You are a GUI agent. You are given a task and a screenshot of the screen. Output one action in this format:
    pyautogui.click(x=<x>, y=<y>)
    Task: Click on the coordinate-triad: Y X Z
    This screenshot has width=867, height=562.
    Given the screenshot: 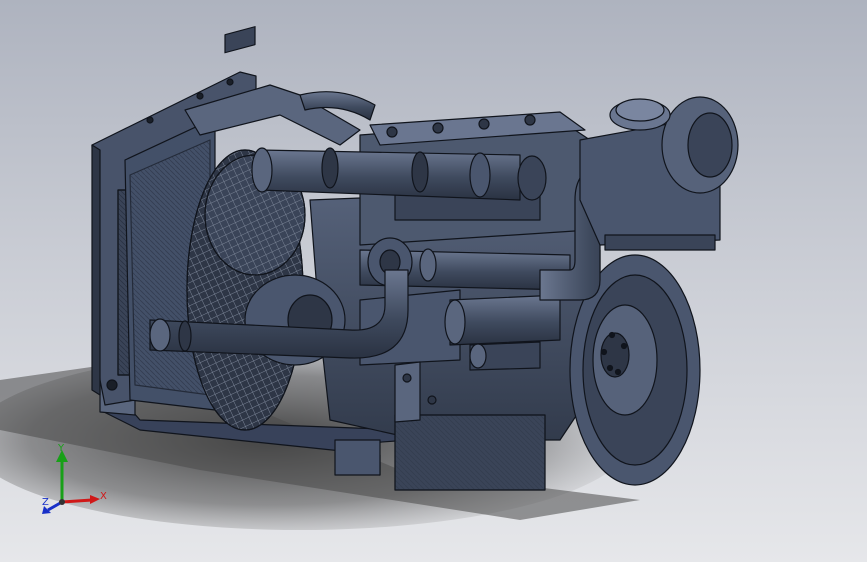 What is the action you would take?
    pyautogui.click(x=76, y=480)
    